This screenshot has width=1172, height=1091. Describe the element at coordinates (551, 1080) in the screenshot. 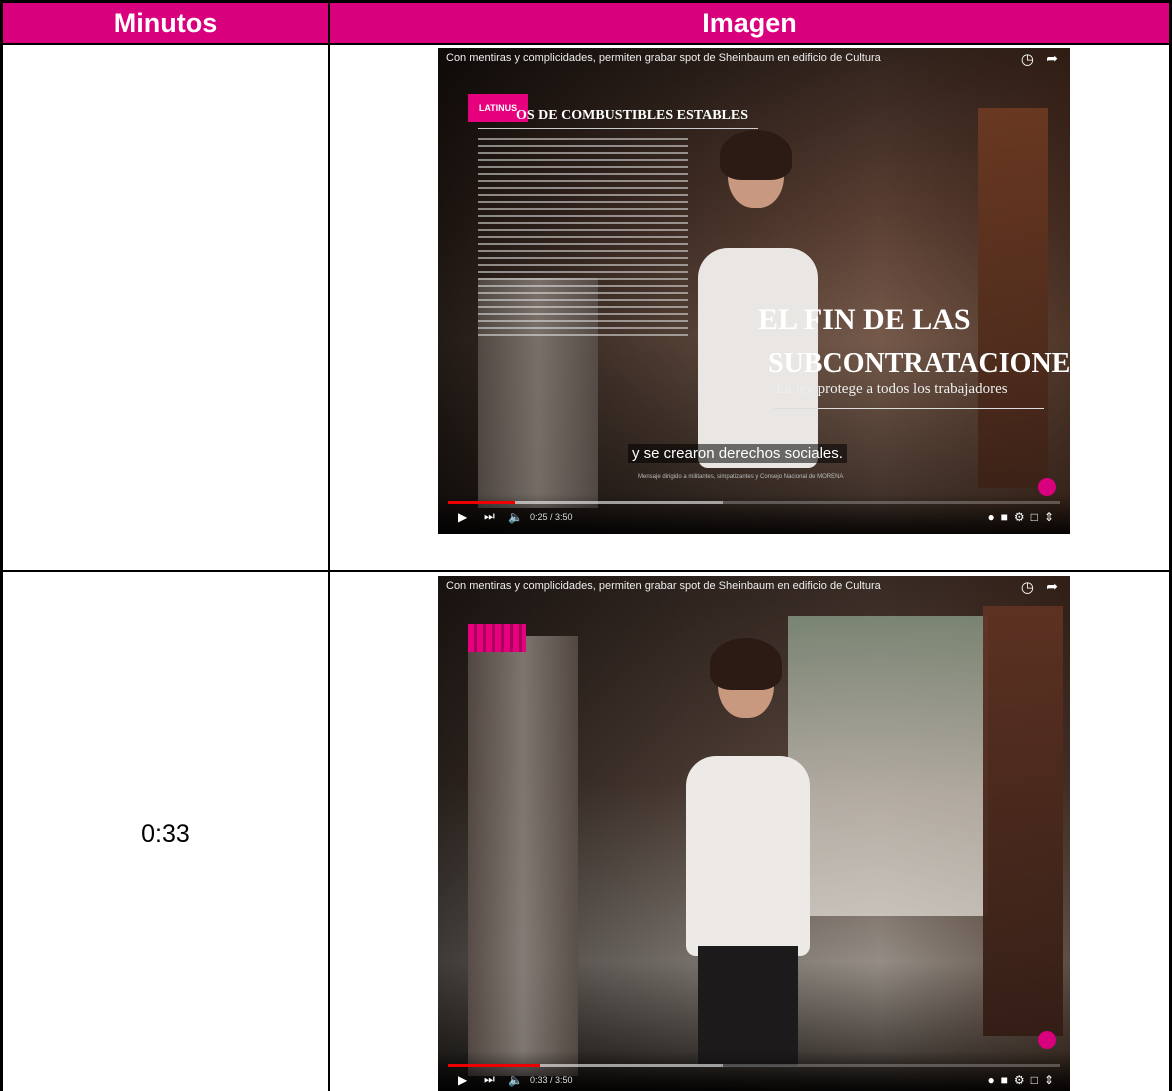

I see `video-time: 0:33 / 3:50` at that location.